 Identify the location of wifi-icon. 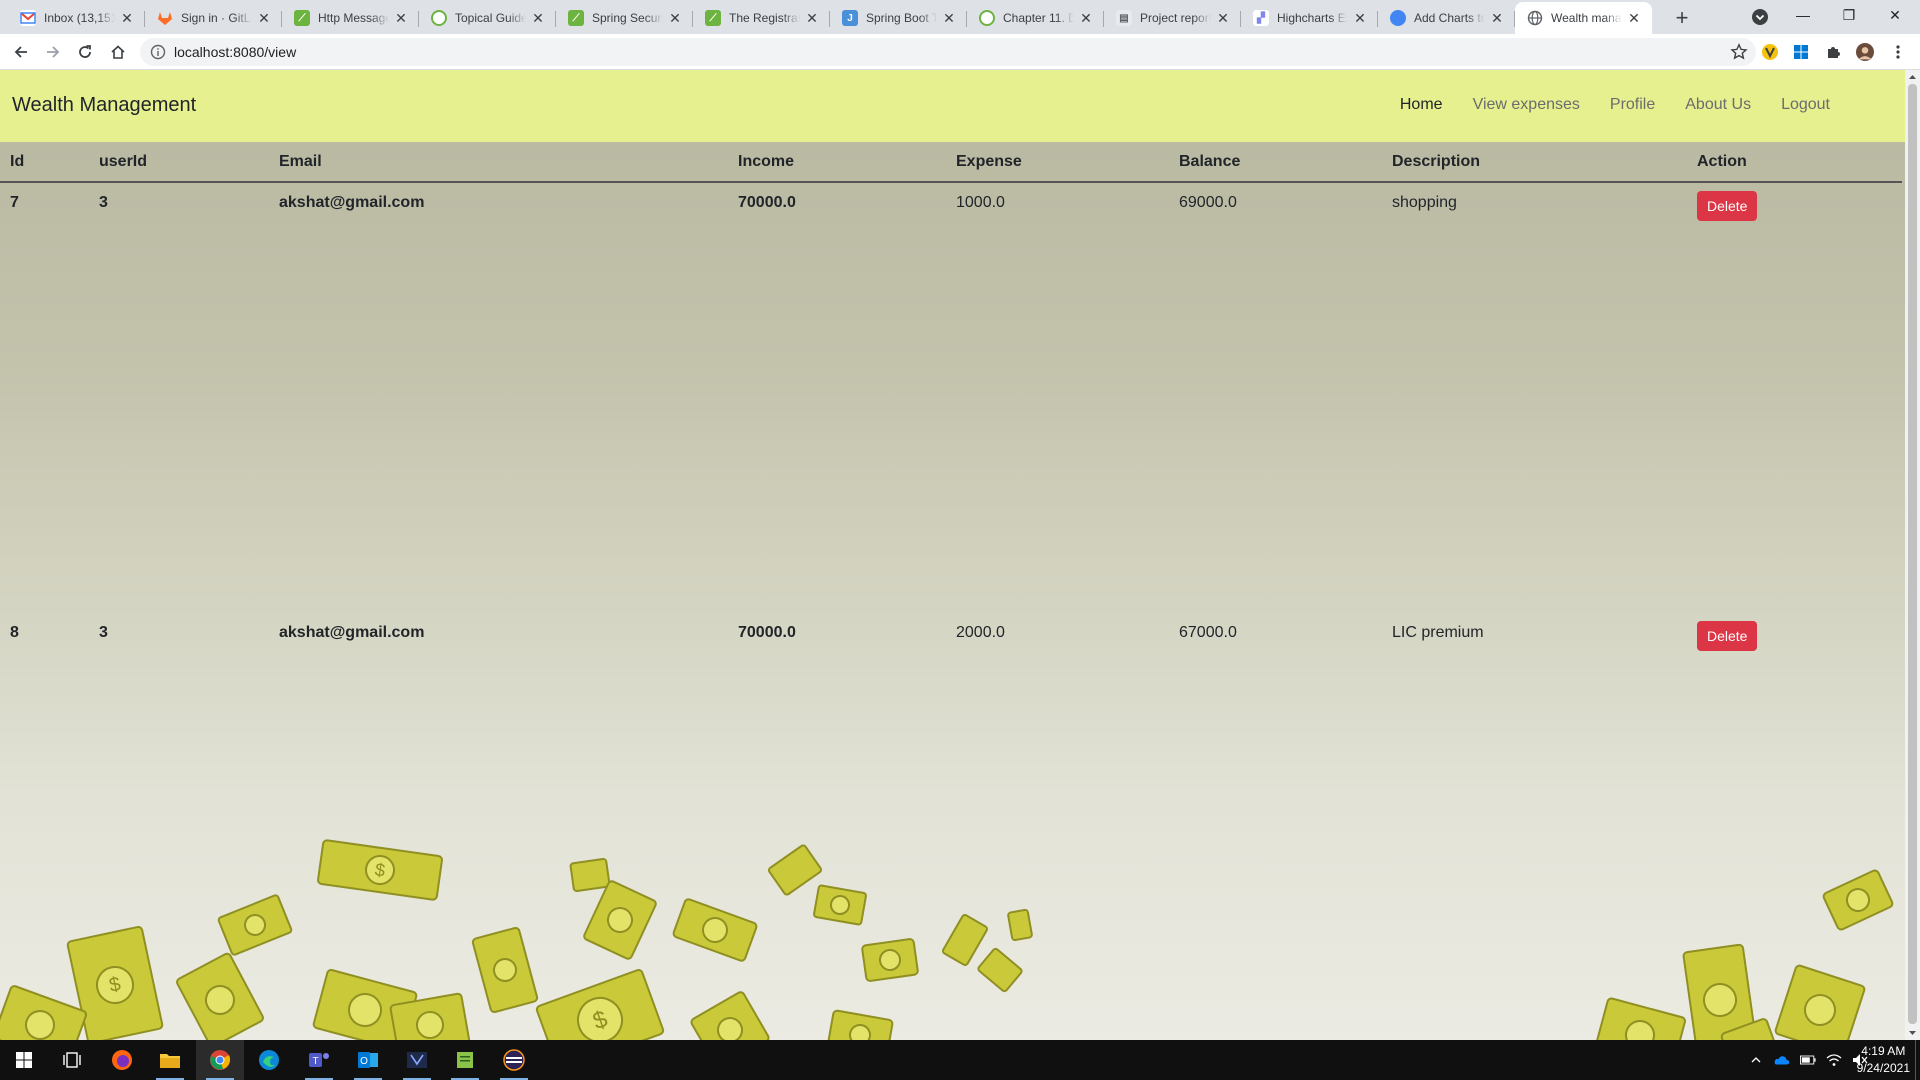
(1834, 1060).